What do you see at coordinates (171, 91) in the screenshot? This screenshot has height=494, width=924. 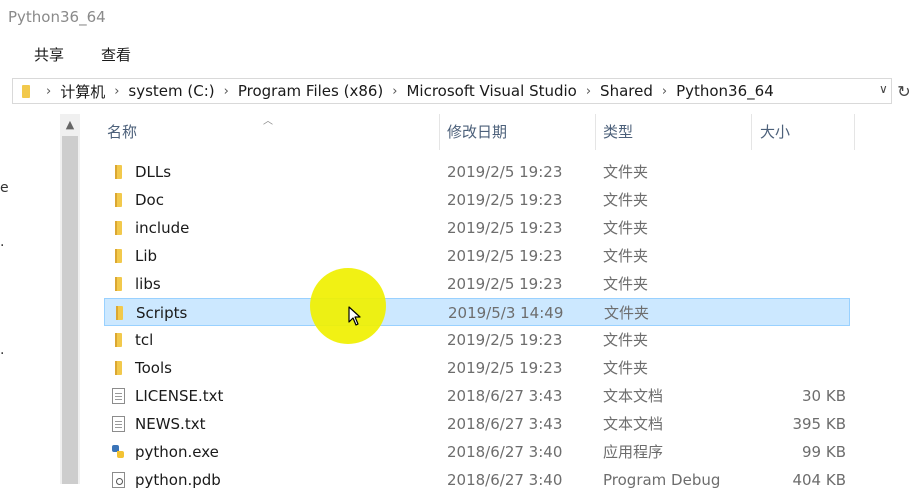 I see `breadcrumb-system-drive: system (C:)` at bounding box center [171, 91].